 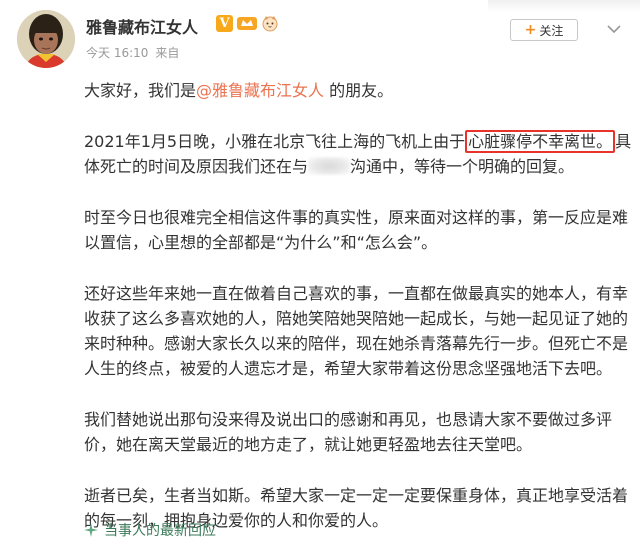 What do you see at coordinates (462, 166) in the screenshot?
I see `announcement-end: 沟通中，等待一个明确的回复。` at bounding box center [462, 166].